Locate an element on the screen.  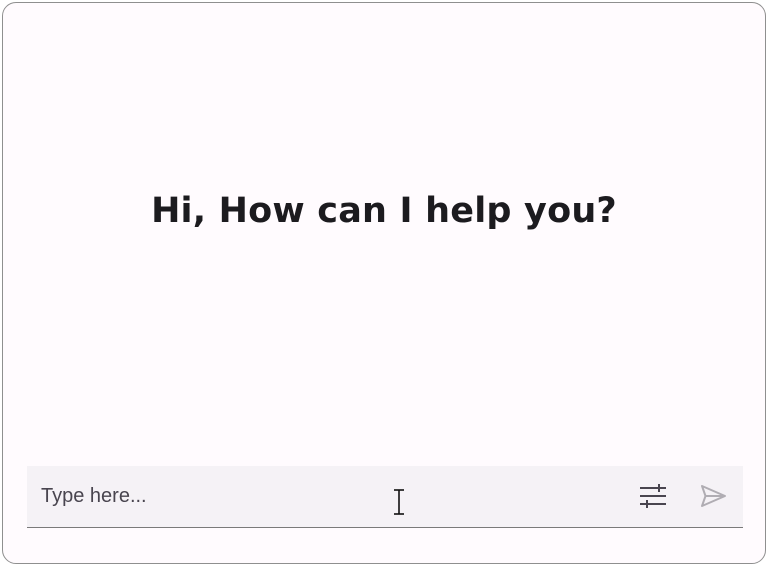
send-button is located at coordinates (713, 496).